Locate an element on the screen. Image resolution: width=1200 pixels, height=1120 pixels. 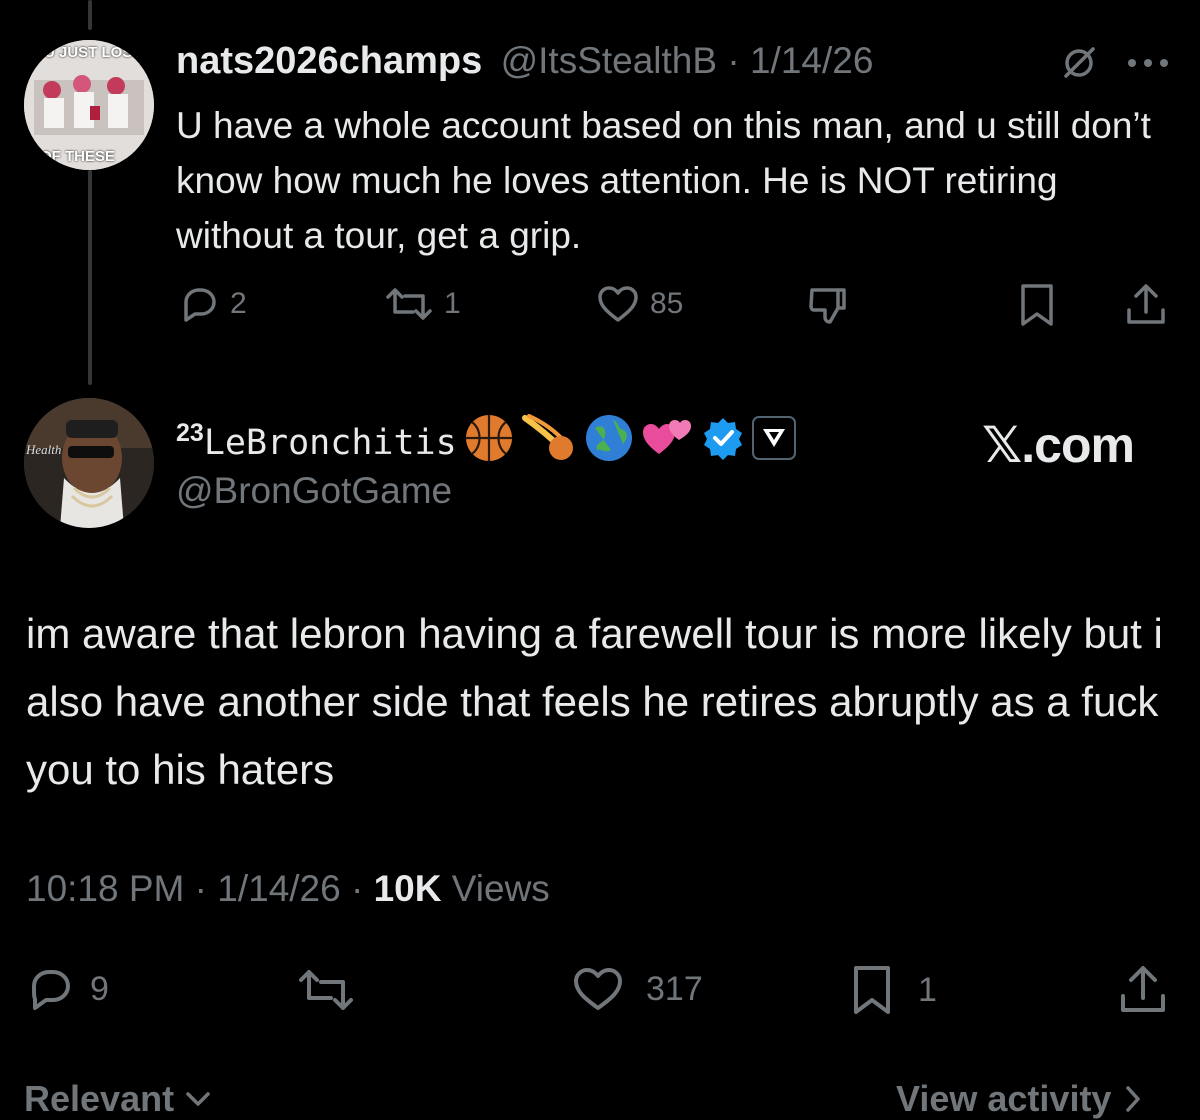
globe-emoji is located at coordinates (609, 442).